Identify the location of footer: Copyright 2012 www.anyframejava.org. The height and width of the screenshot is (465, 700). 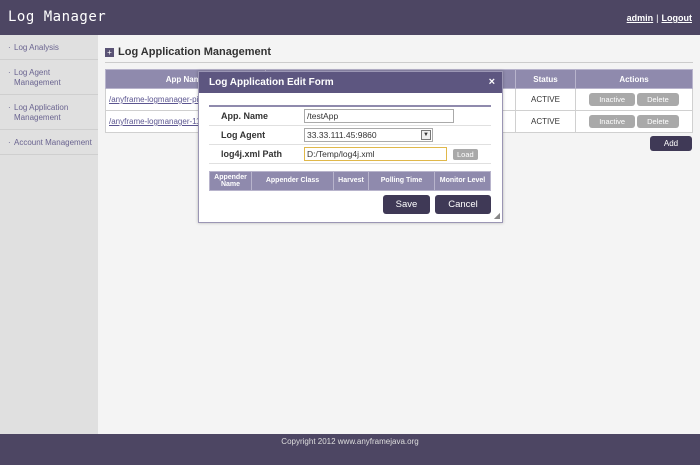
(350, 449).